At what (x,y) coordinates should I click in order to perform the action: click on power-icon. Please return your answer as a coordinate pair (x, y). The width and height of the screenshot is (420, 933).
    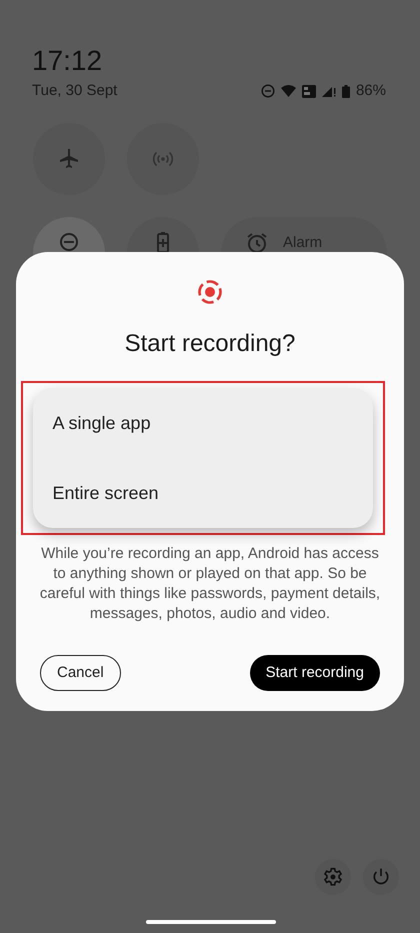
    Looking at the image, I should click on (381, 877).